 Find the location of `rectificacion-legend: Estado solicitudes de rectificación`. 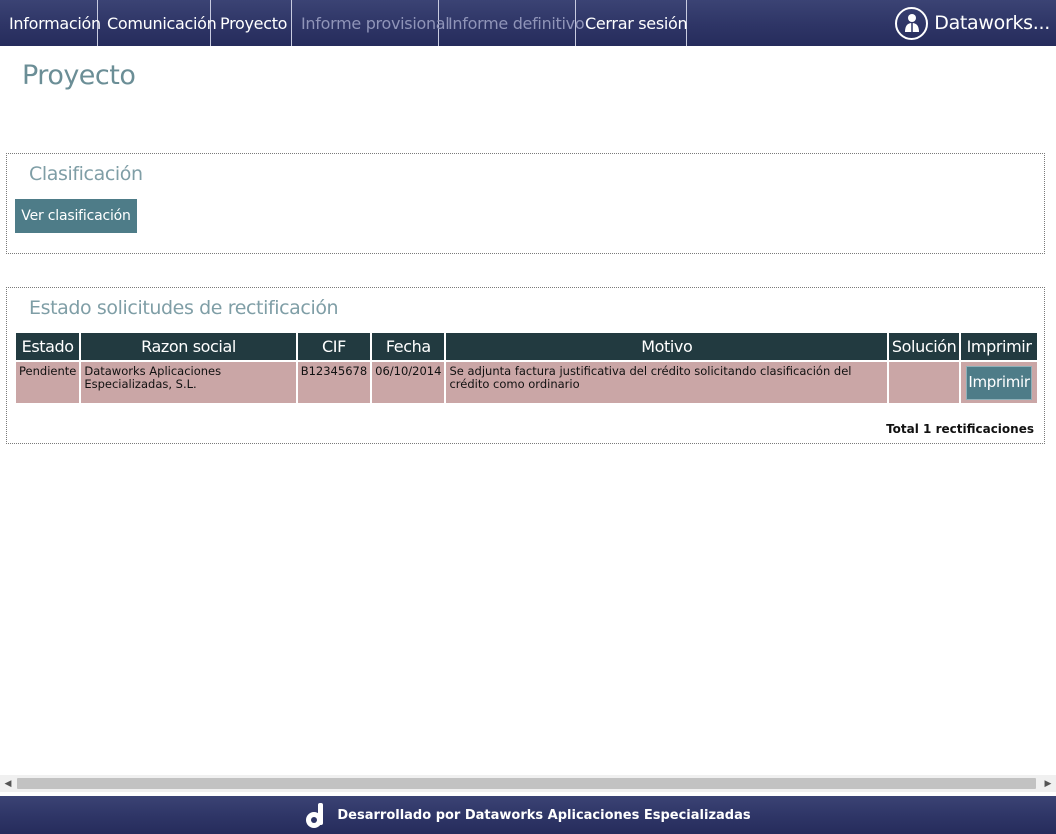

rectificacion-legend: Estado solicitudes de rectificación is located at coordinates (184, 308).